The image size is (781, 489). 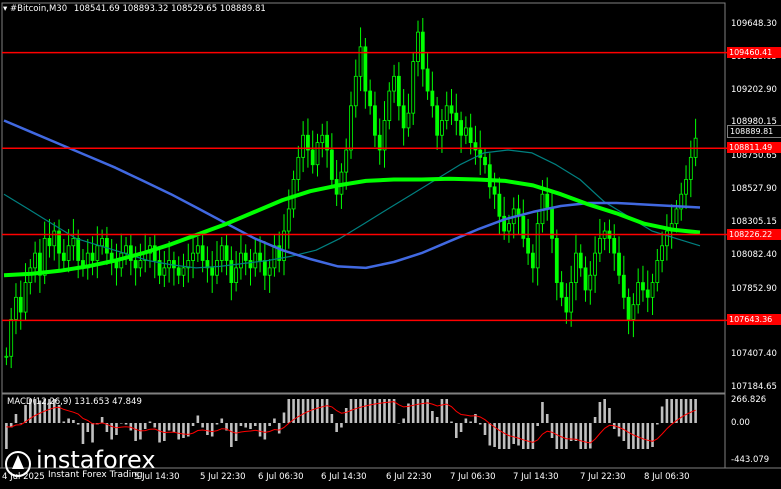 What do you see at coordinates (38, 9) in the screenshot?
I see `symbol-label: #Bitcoin,M30` at bounding box center [38, 9].